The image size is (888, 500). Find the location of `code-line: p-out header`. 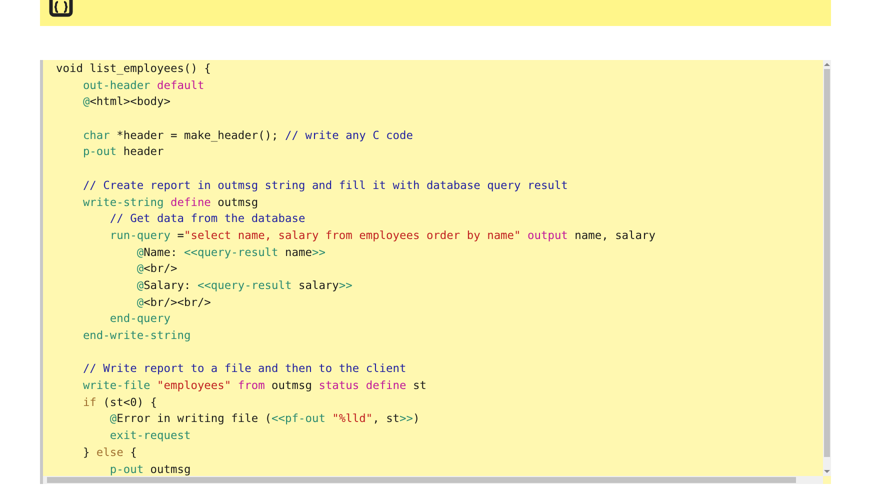

code-line: p-out header is located at coordinates (123, 152).